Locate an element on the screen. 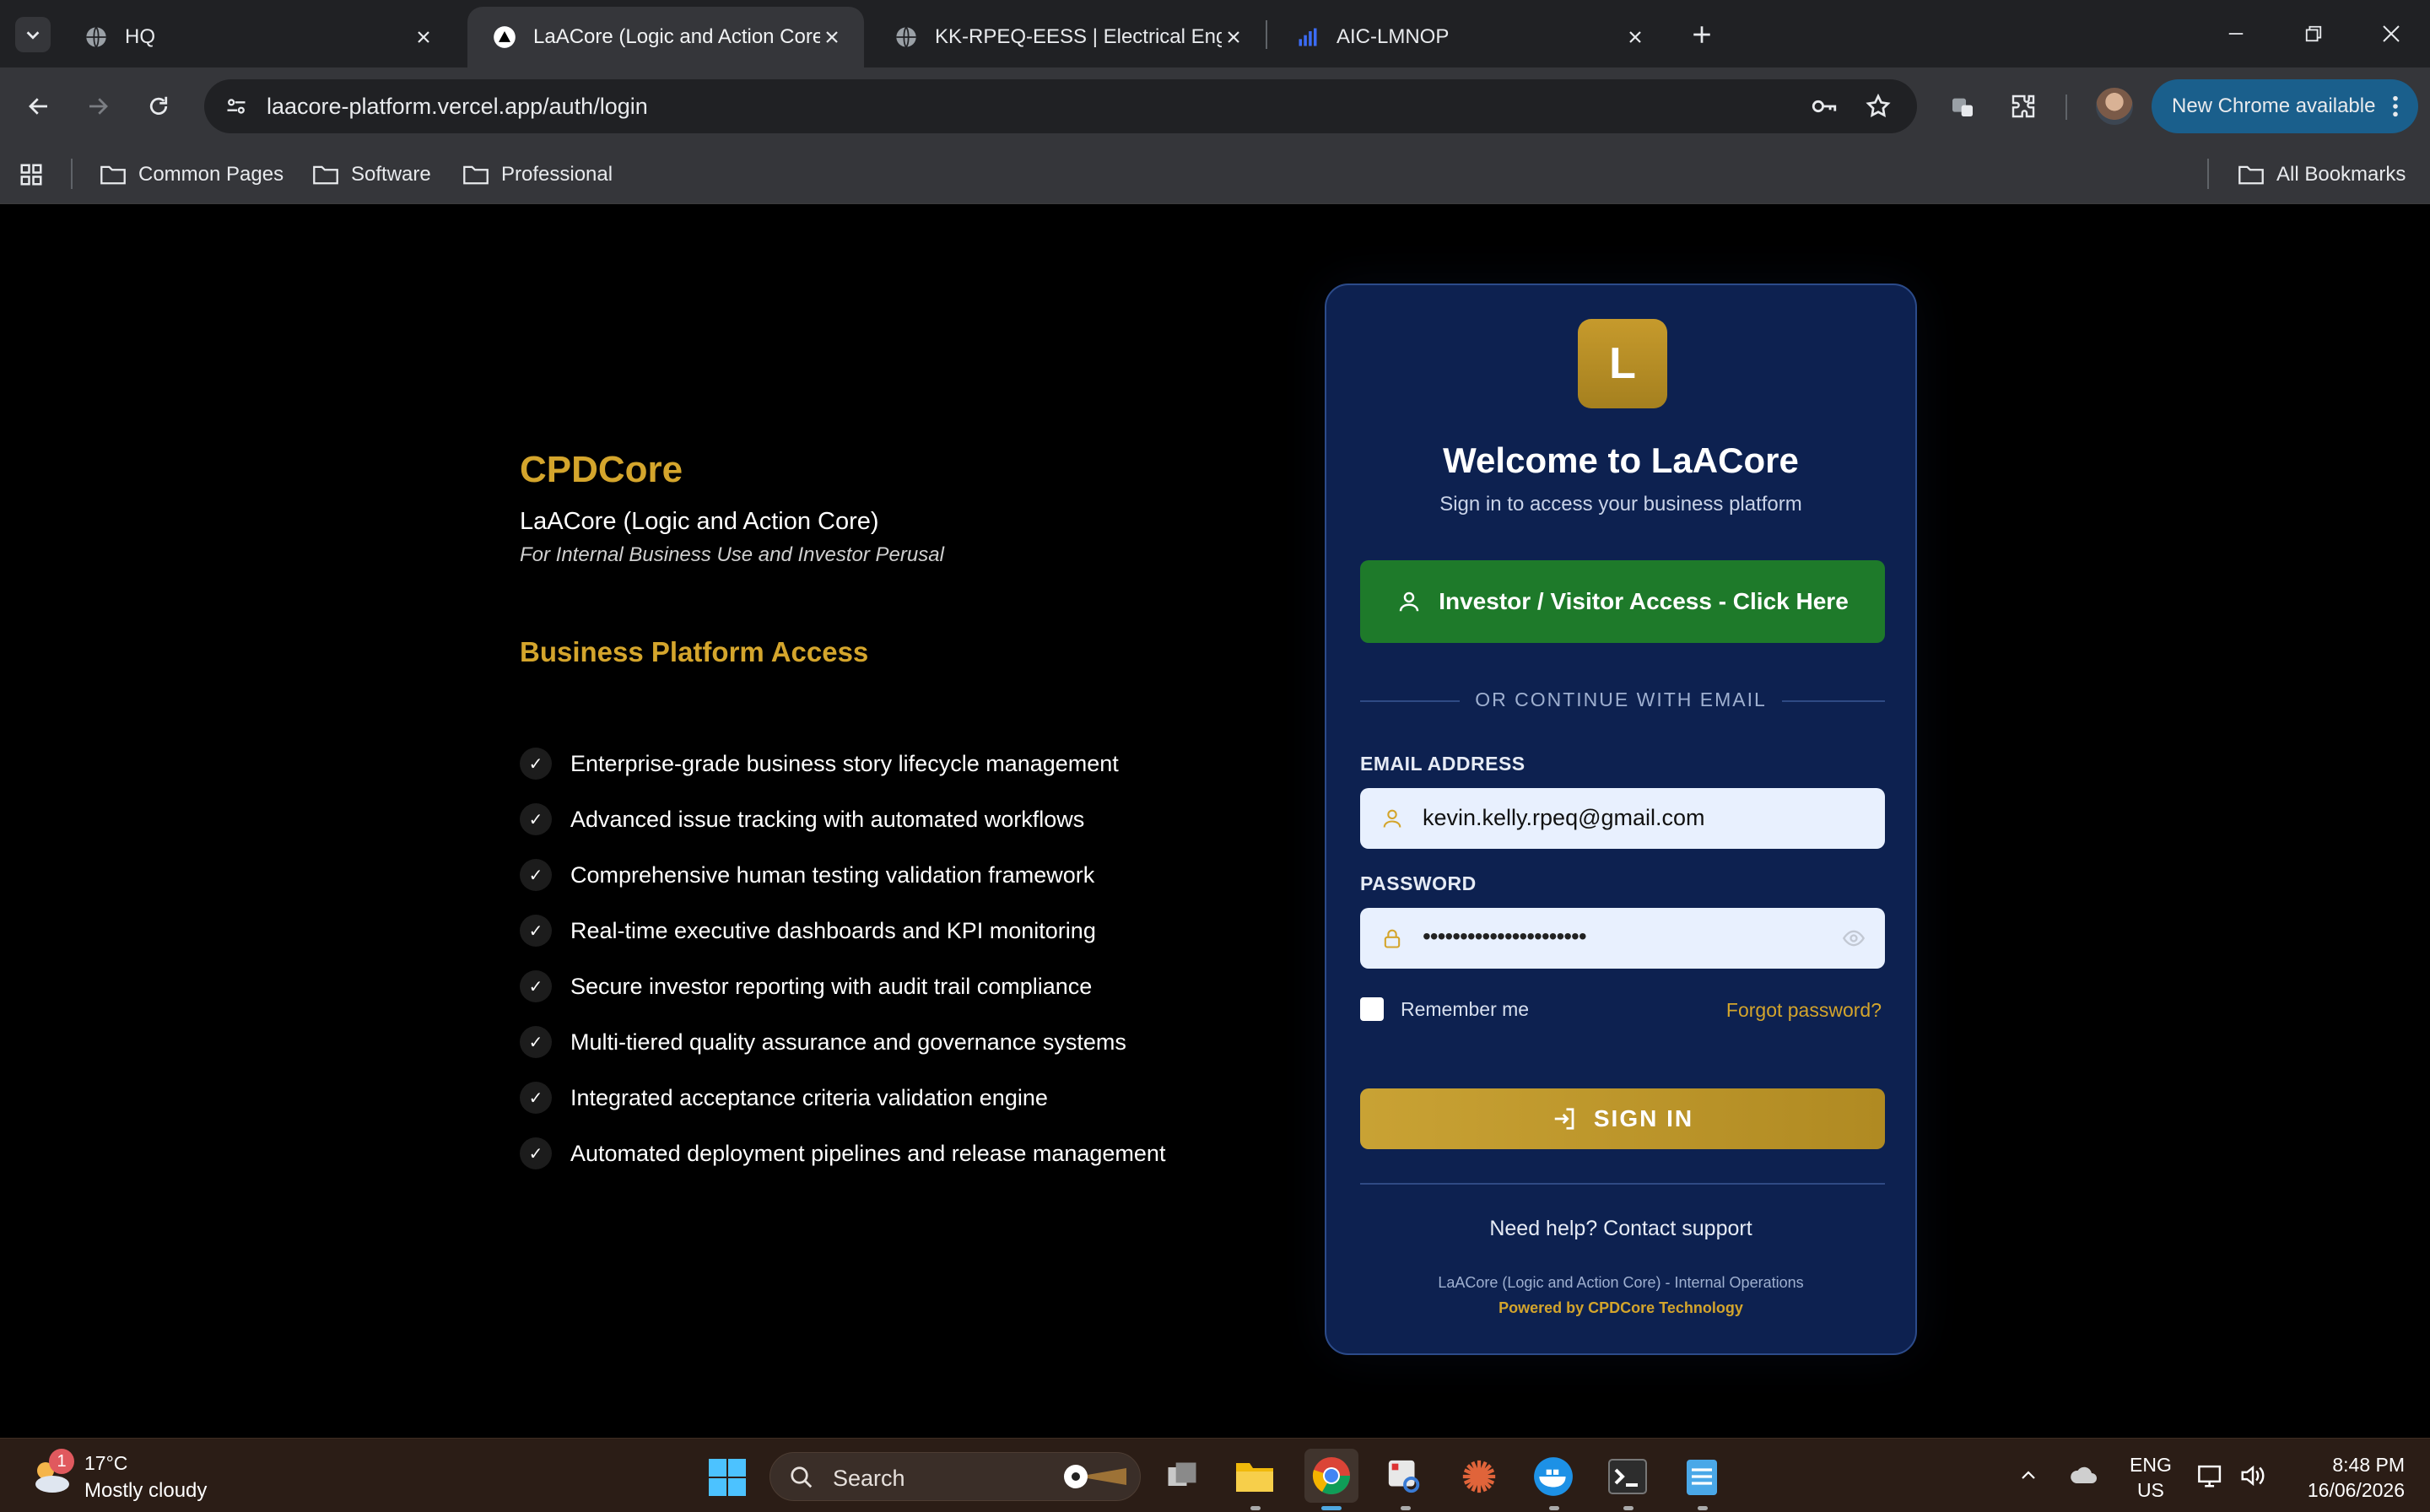  tab-kk-rpeq: KK-RPEQ-EESS | Electrical Engin is located at coordinates (1067, 37).